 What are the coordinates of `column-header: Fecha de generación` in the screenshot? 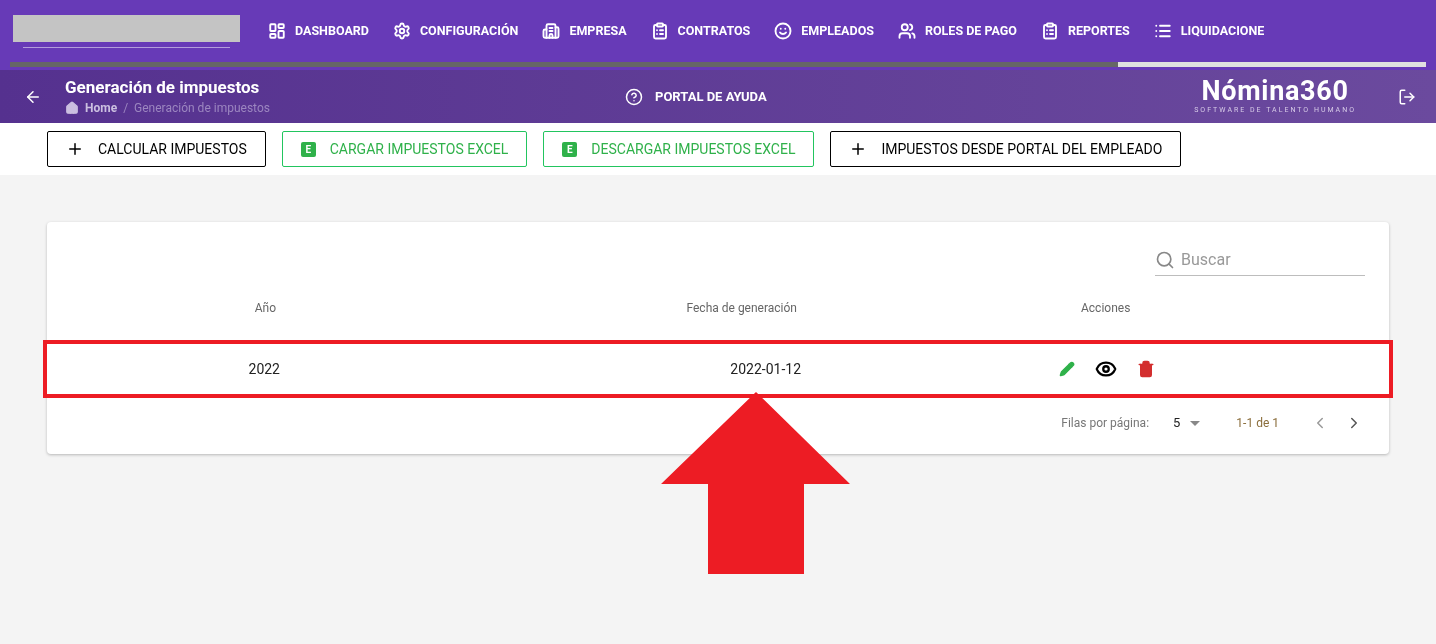 It's located at (741, 308).